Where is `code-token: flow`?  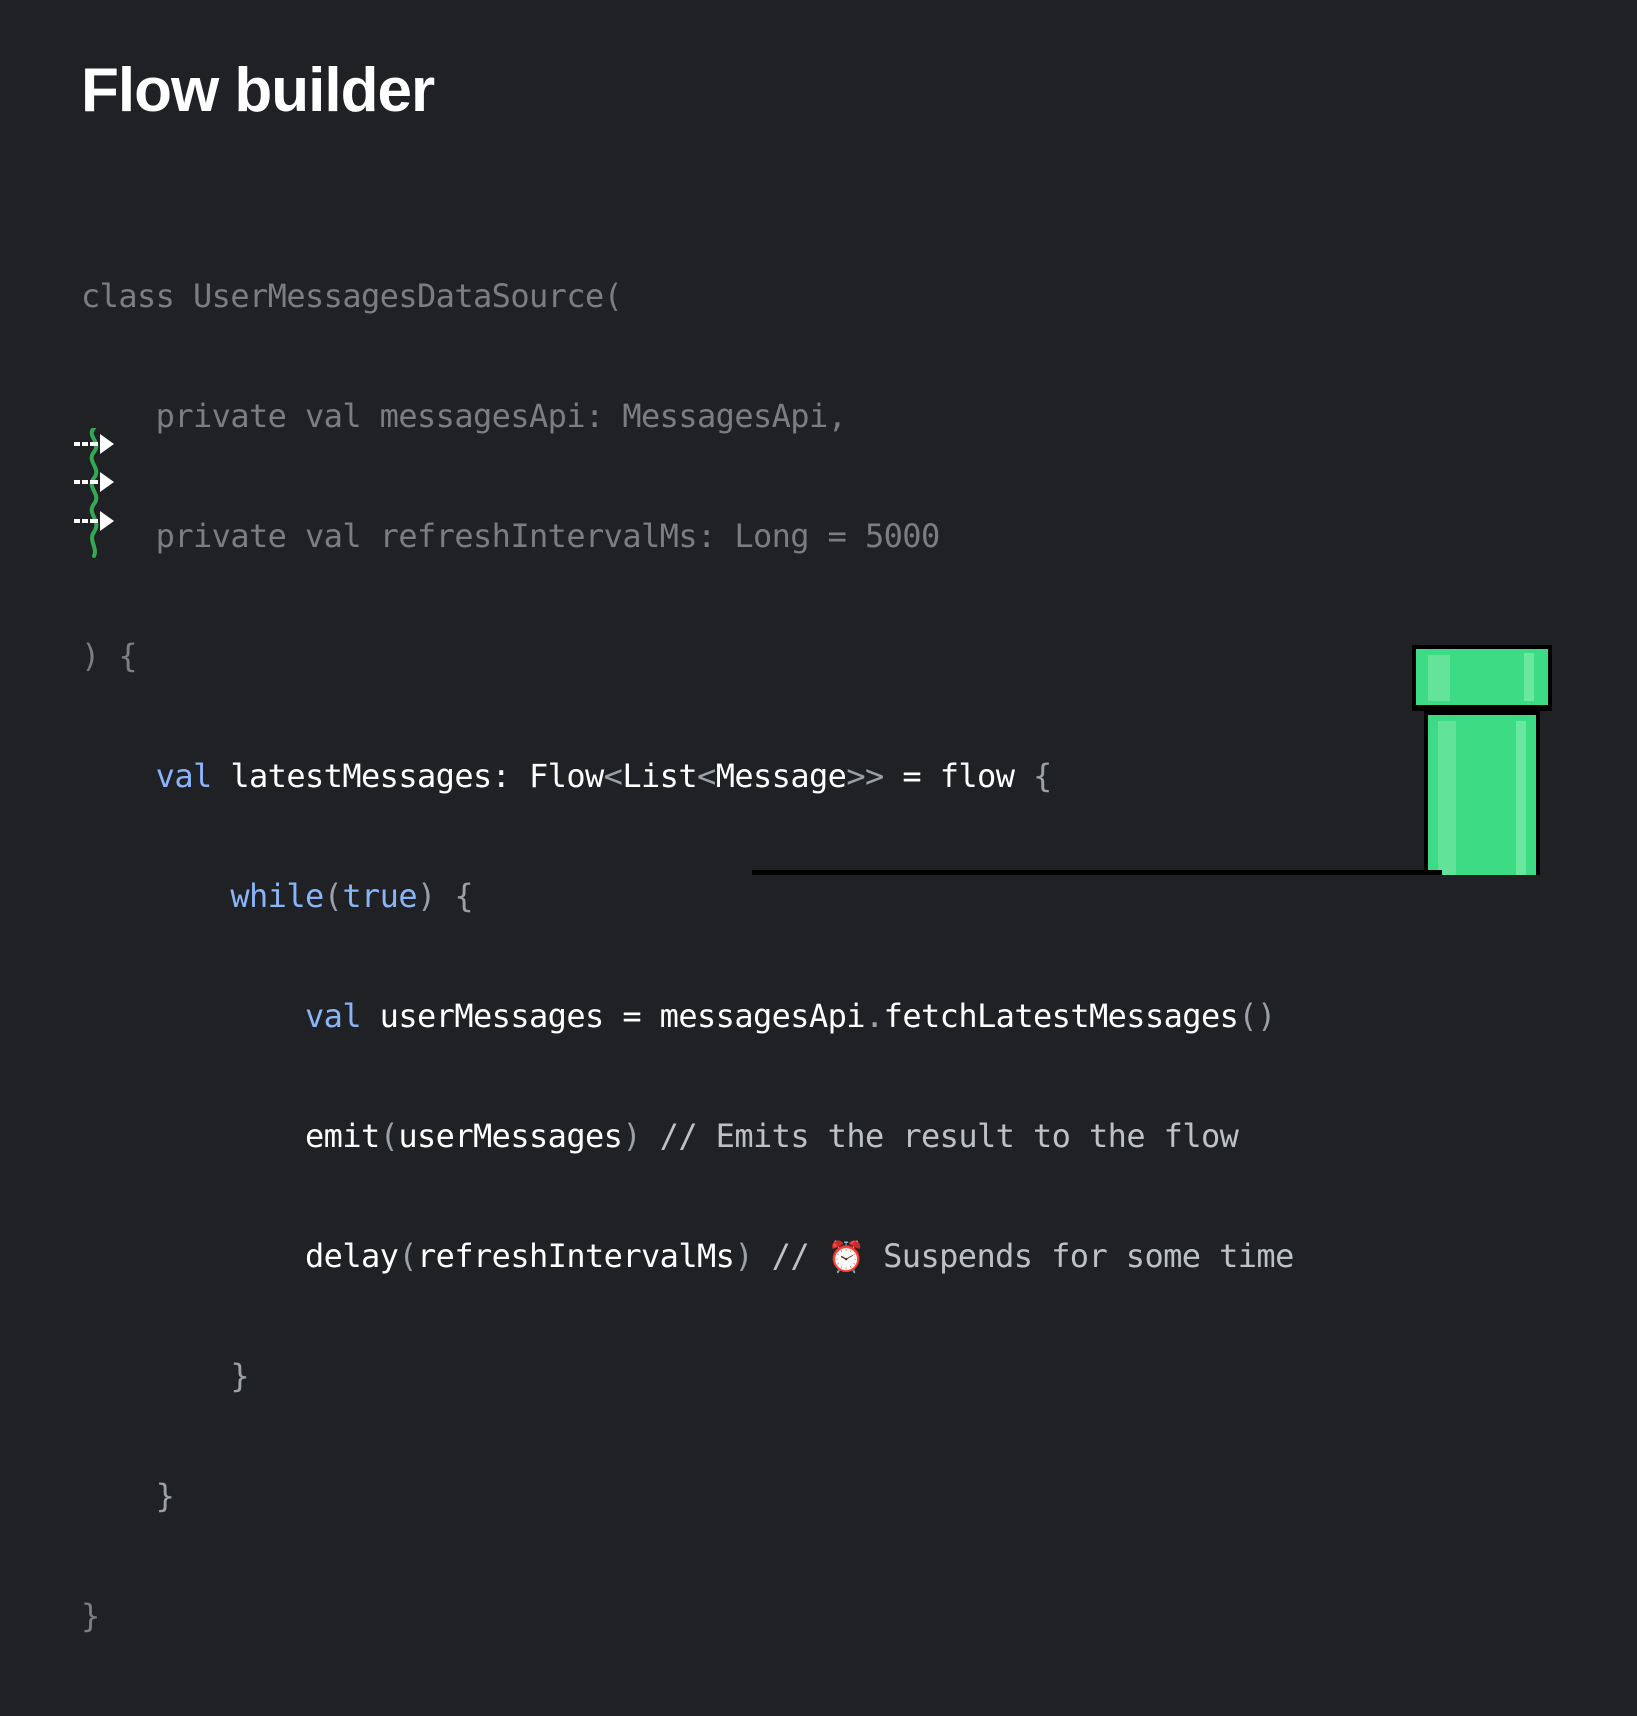 code-token: flow is located at coordinates (977, 776).